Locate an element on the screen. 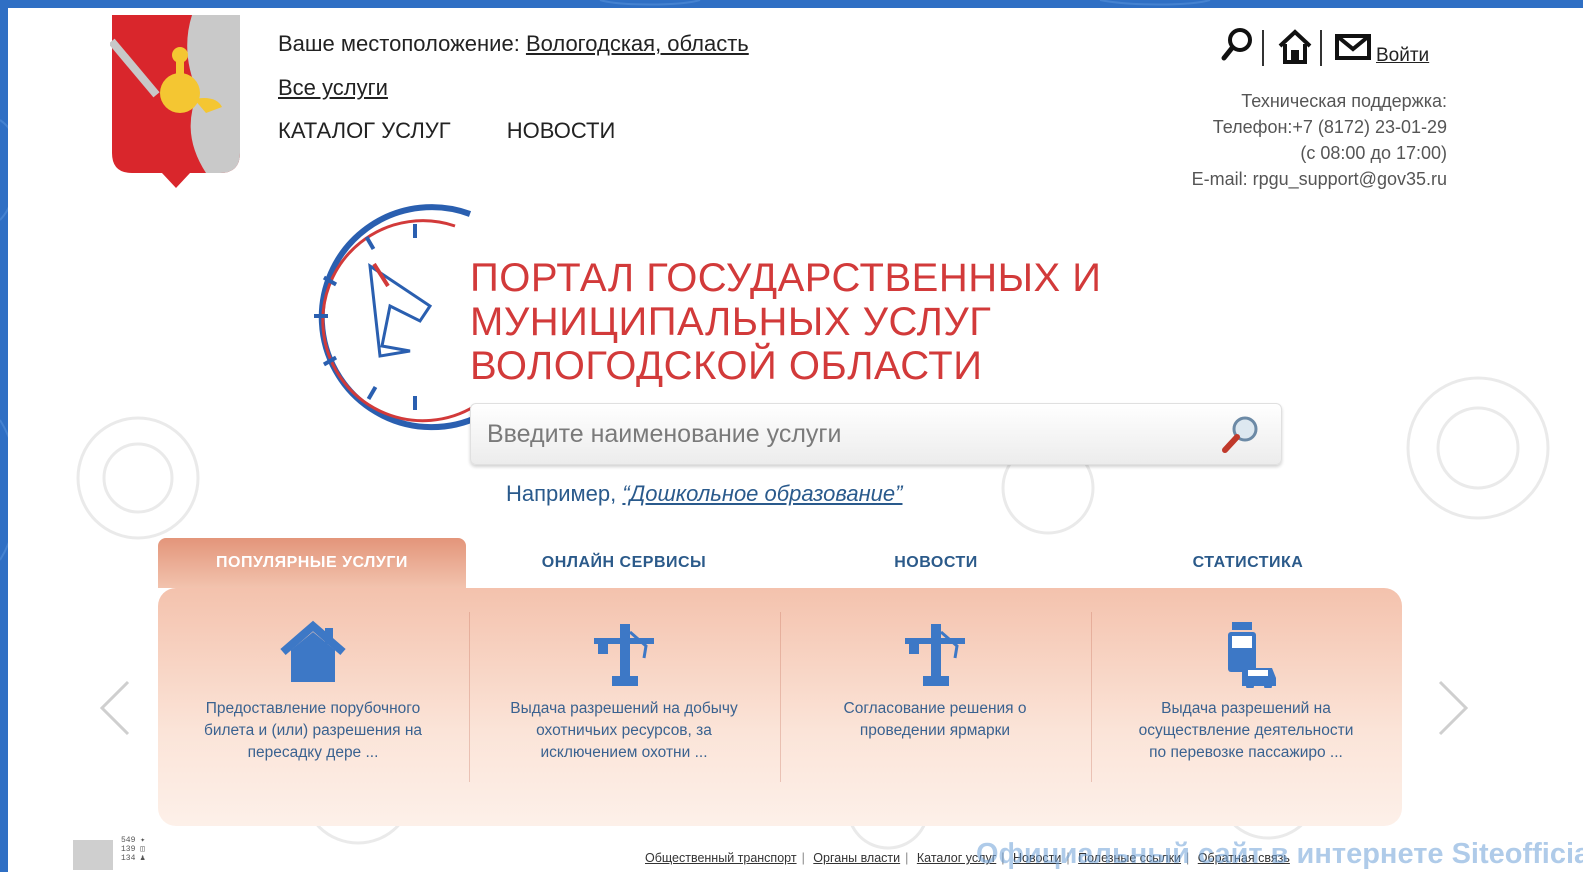 Image resolution: width=1583 pixels, height=872 pixels. example-prefix: Например, is located at coordinates (561, 493).